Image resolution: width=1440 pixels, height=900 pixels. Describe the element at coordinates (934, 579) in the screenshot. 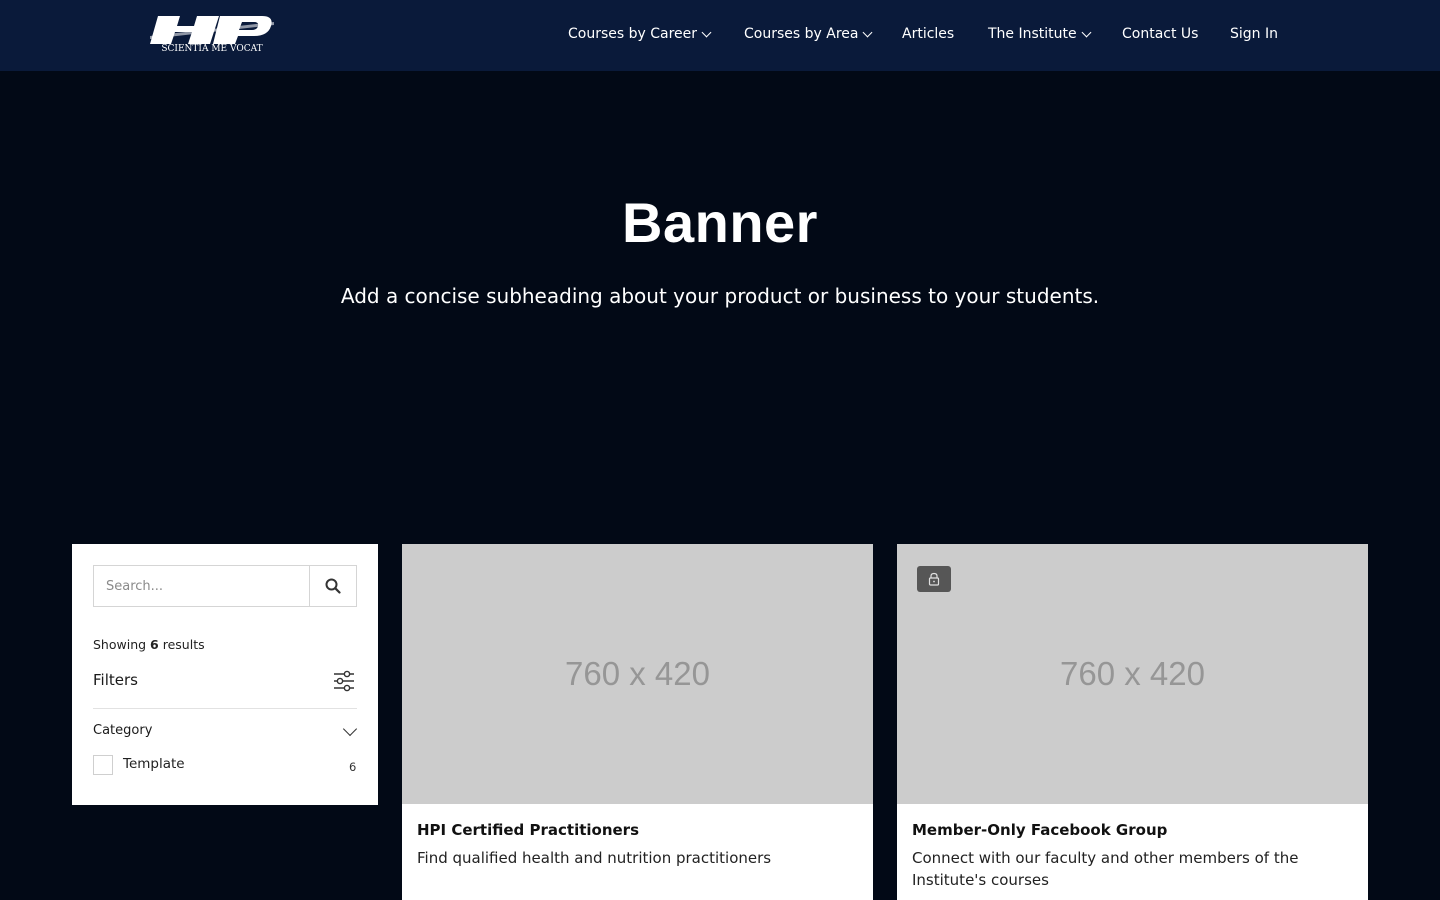

I see `lock-icon` at that location.